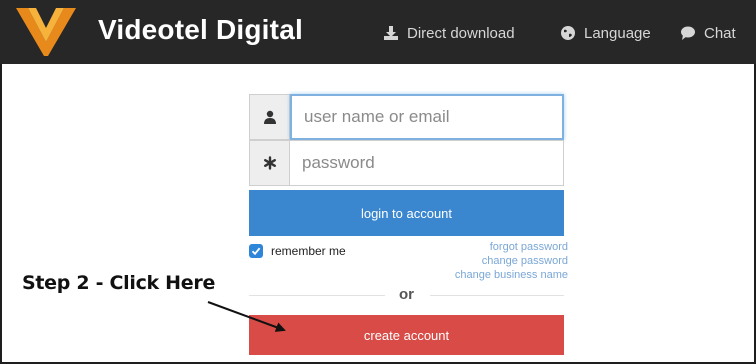  What do you see at coordinates (119, 283) in the screenshot?
I see `step-2-annotation: Step 2 - Click Here` at bounding box center [119, 283].